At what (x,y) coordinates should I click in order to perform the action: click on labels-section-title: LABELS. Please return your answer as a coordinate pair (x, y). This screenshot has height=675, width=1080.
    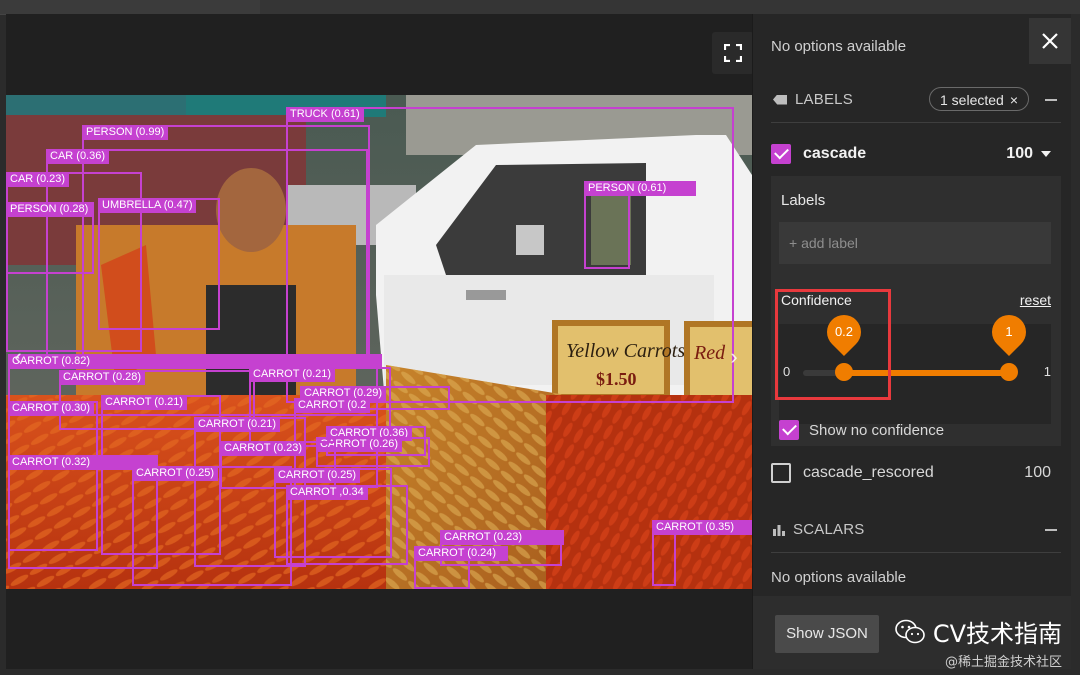
    Looking at the image, I should click on (824, 99).